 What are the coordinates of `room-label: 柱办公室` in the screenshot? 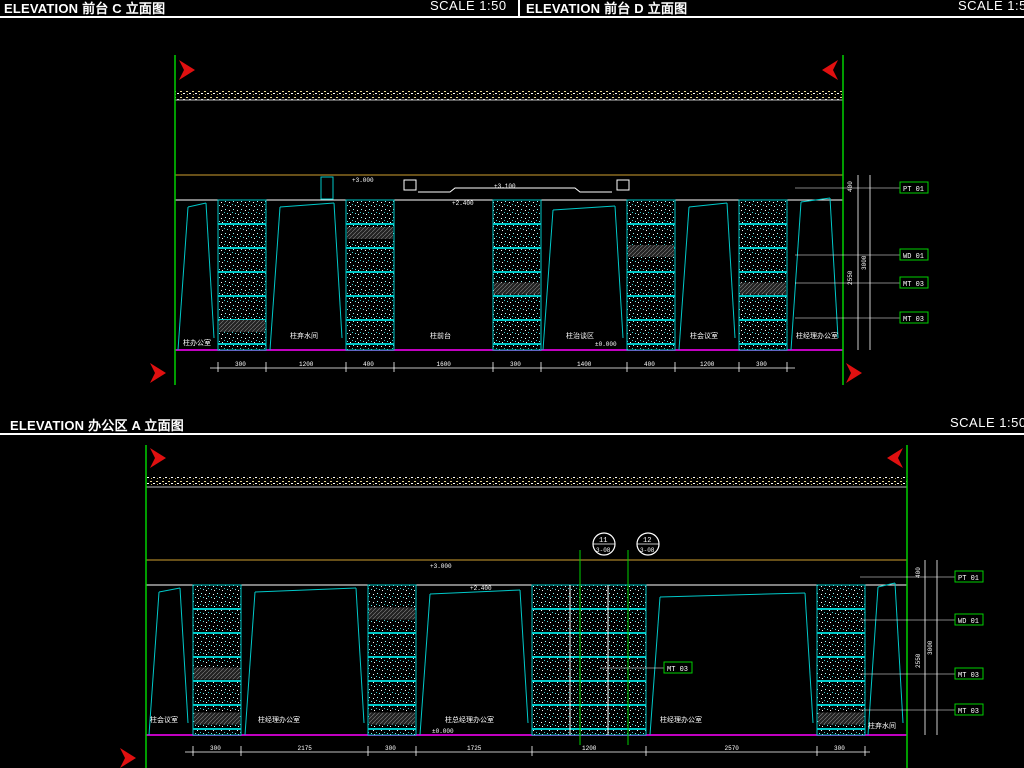 It's located at (197, 342).